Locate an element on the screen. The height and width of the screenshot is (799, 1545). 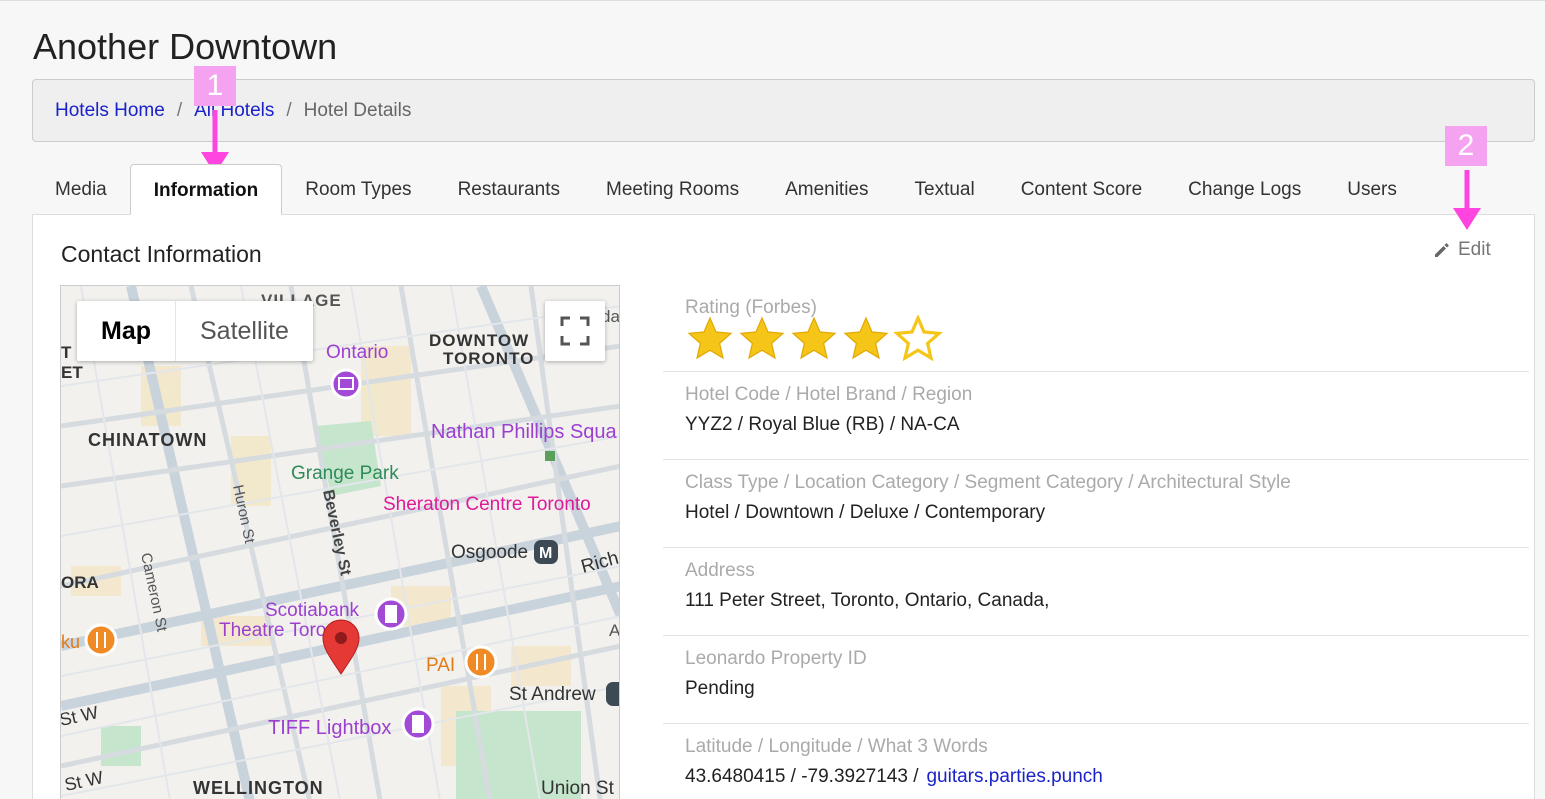
annotation-marker-2: 2 is located at coordinates (1466, 146).